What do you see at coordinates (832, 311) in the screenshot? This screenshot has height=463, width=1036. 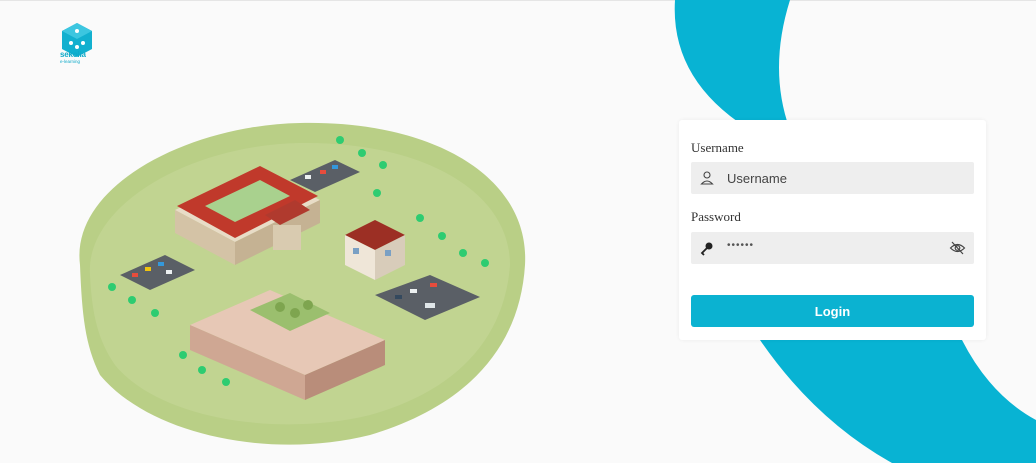 I see `login-button: Login` at bounding box center [832, 311].